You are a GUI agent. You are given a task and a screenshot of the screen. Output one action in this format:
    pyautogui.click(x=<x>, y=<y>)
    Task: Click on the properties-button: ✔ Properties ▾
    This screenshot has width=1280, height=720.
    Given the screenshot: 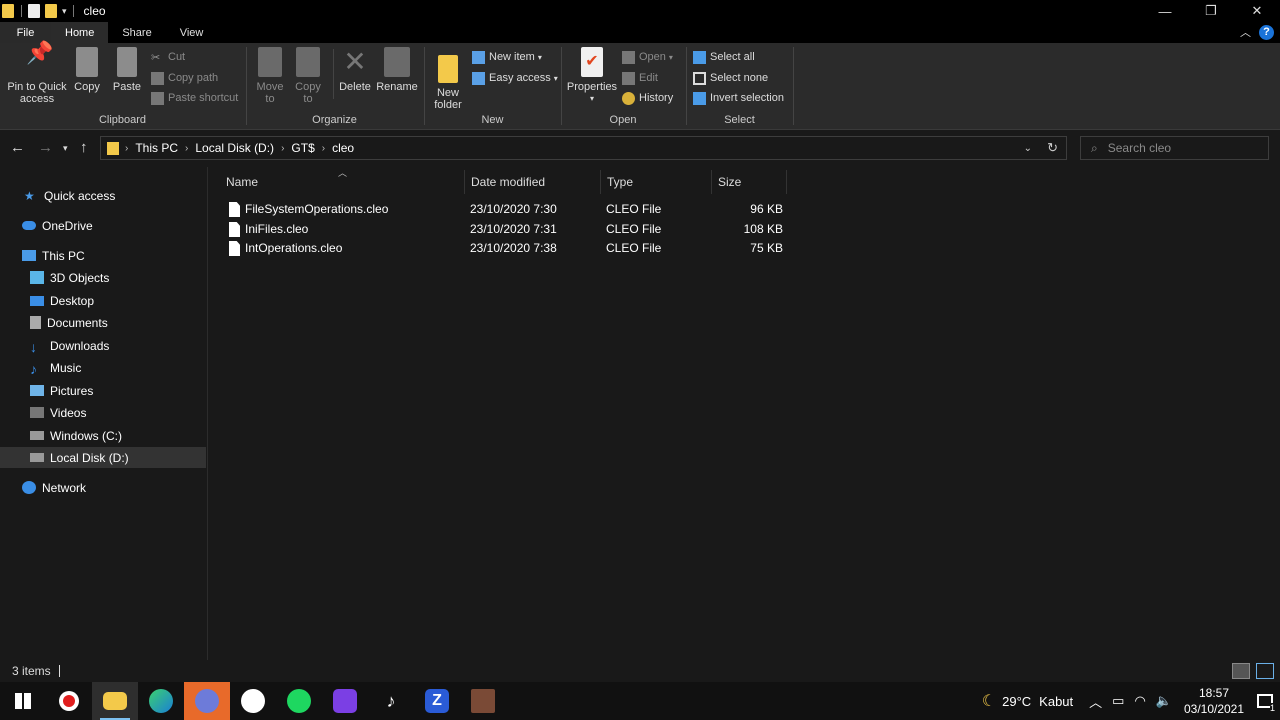 What is the action you would take?
    pyautogui.click(x=592, y=76)
    